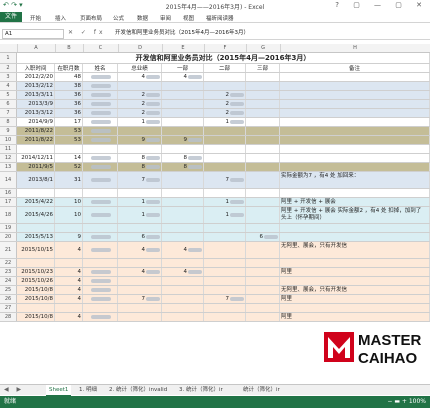 This screenshot has height=408, width=430. What do you see at coordinates (8, 77) in the screenshot?
I see `row-header: 3` at bounding box center [8, 77].